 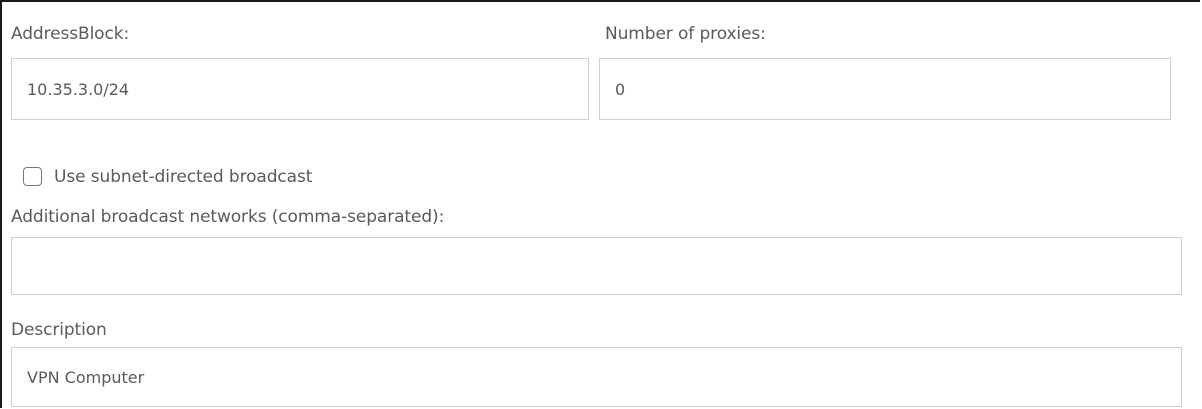 I want to click on subnet-broadcast-label: Use subnet-directed broadcast, so click(x=183, y=177).